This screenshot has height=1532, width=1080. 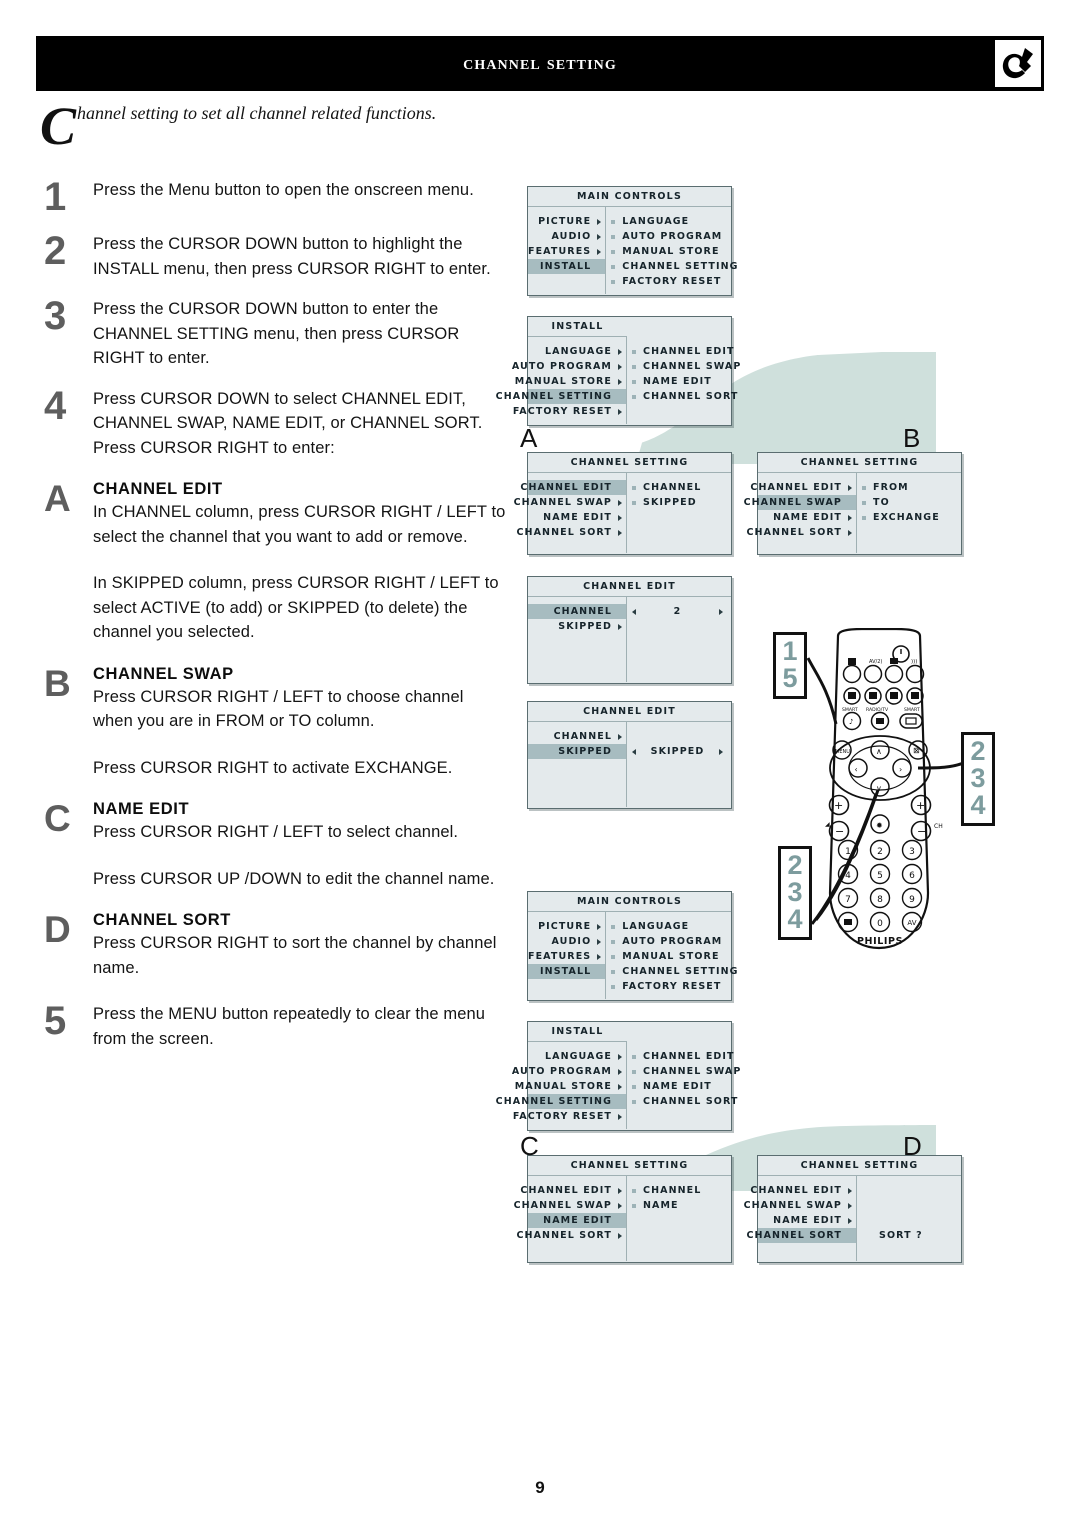 What do you see at coordinates (163, 673) in the screenshot?
I see `section-heading: CHANNEL SWAP` at bounding box center [163, 673].